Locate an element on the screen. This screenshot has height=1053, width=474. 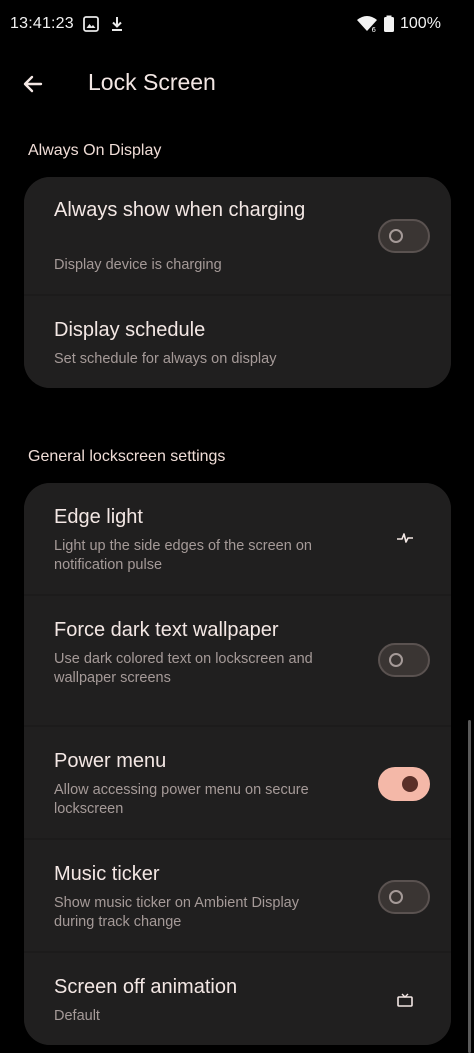
section-header-always-on-display: Always On Display is located at coordinates (95, 150).